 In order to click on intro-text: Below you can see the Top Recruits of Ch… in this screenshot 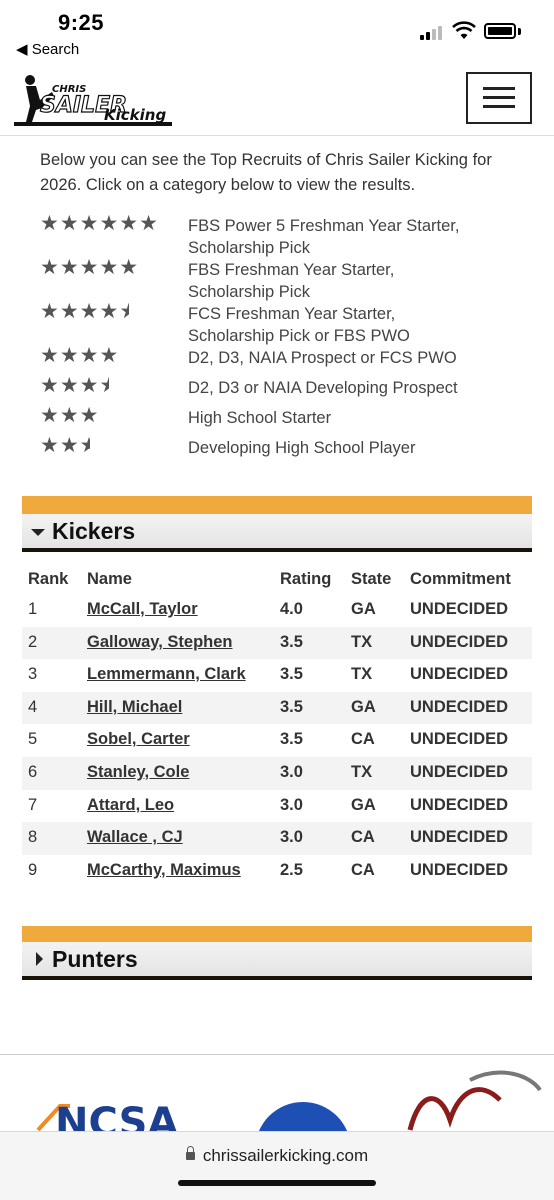, I will do `click(266, 172)`.